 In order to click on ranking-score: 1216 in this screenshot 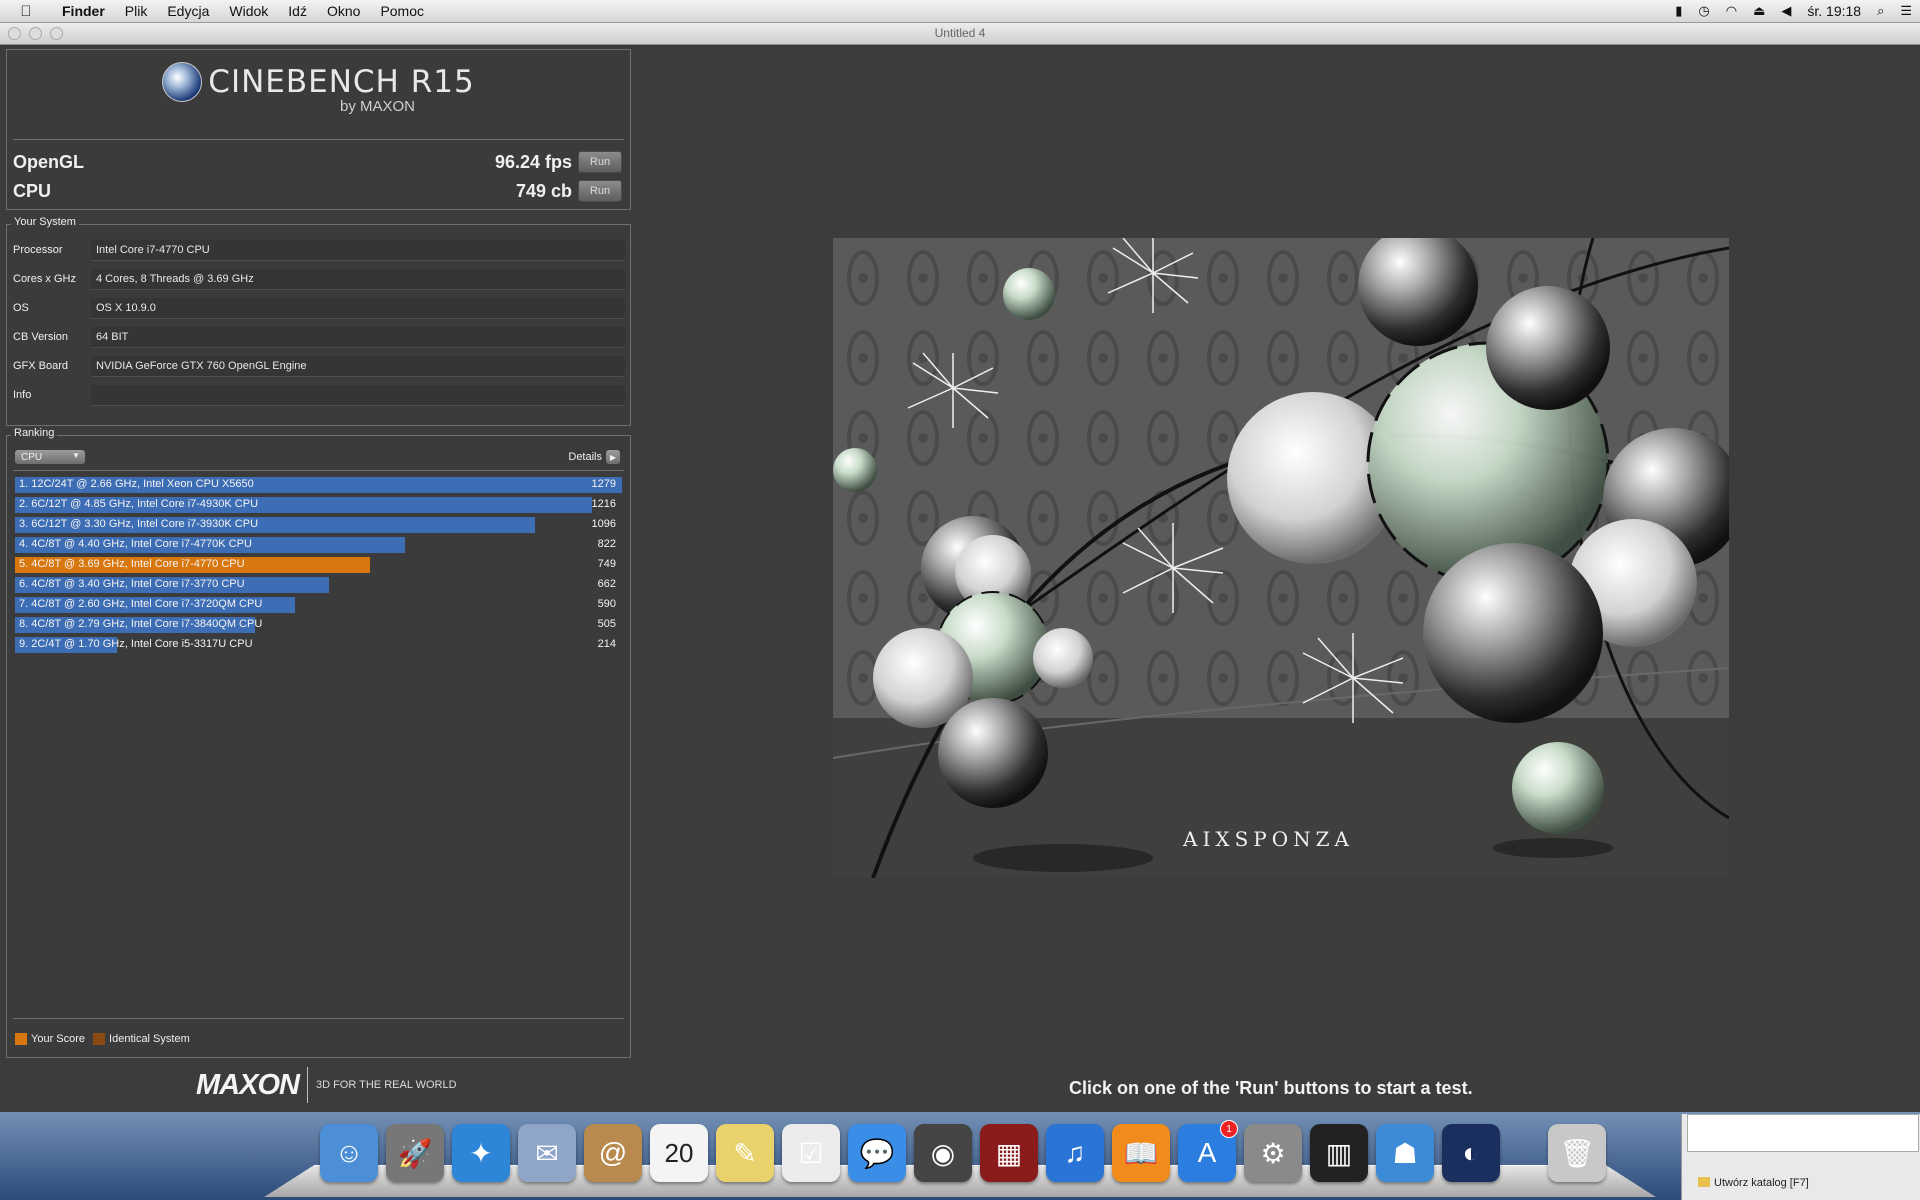, I will do `click(603, 504)`.